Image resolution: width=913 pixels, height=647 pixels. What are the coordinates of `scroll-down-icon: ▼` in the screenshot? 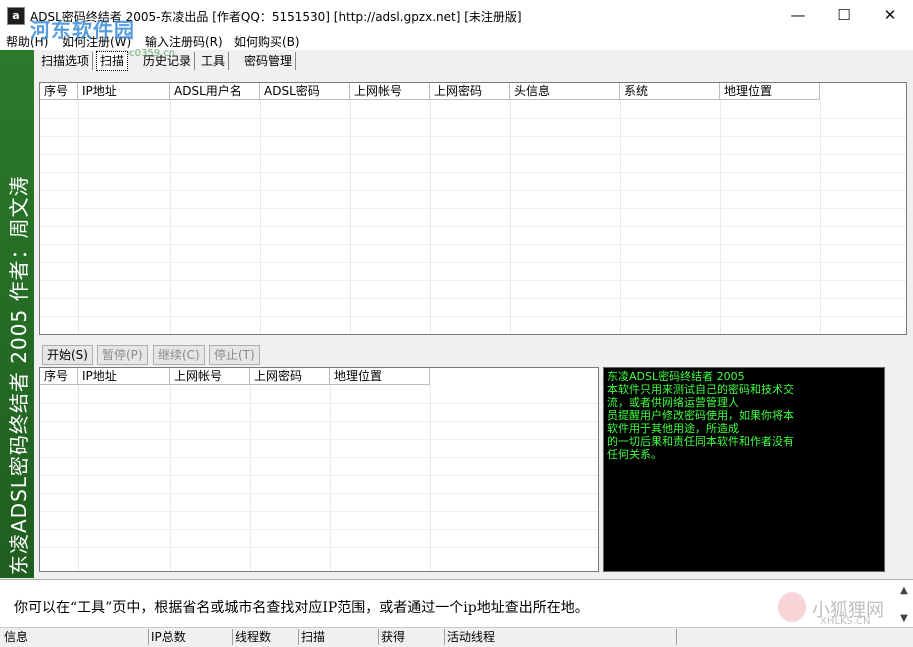 It's located at (904, 619).